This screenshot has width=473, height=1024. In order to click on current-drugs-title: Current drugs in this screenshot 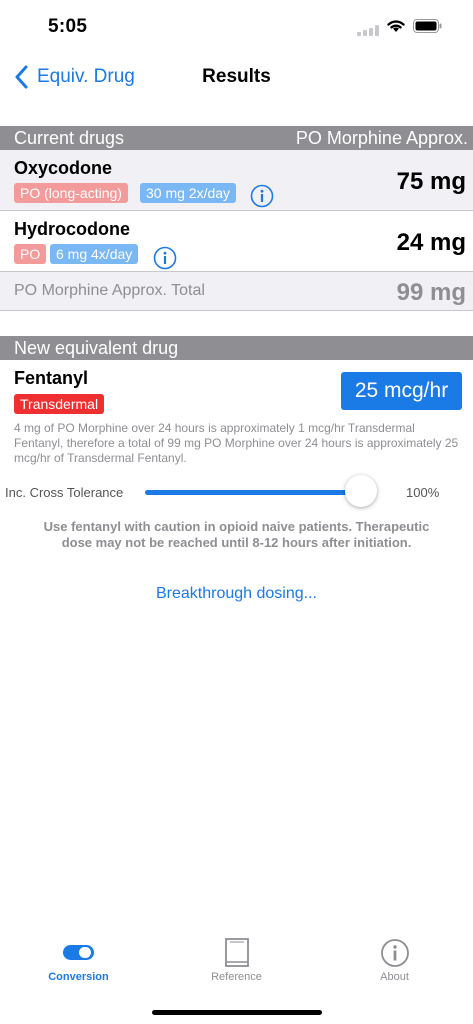, I will do `click(69, 138)`.